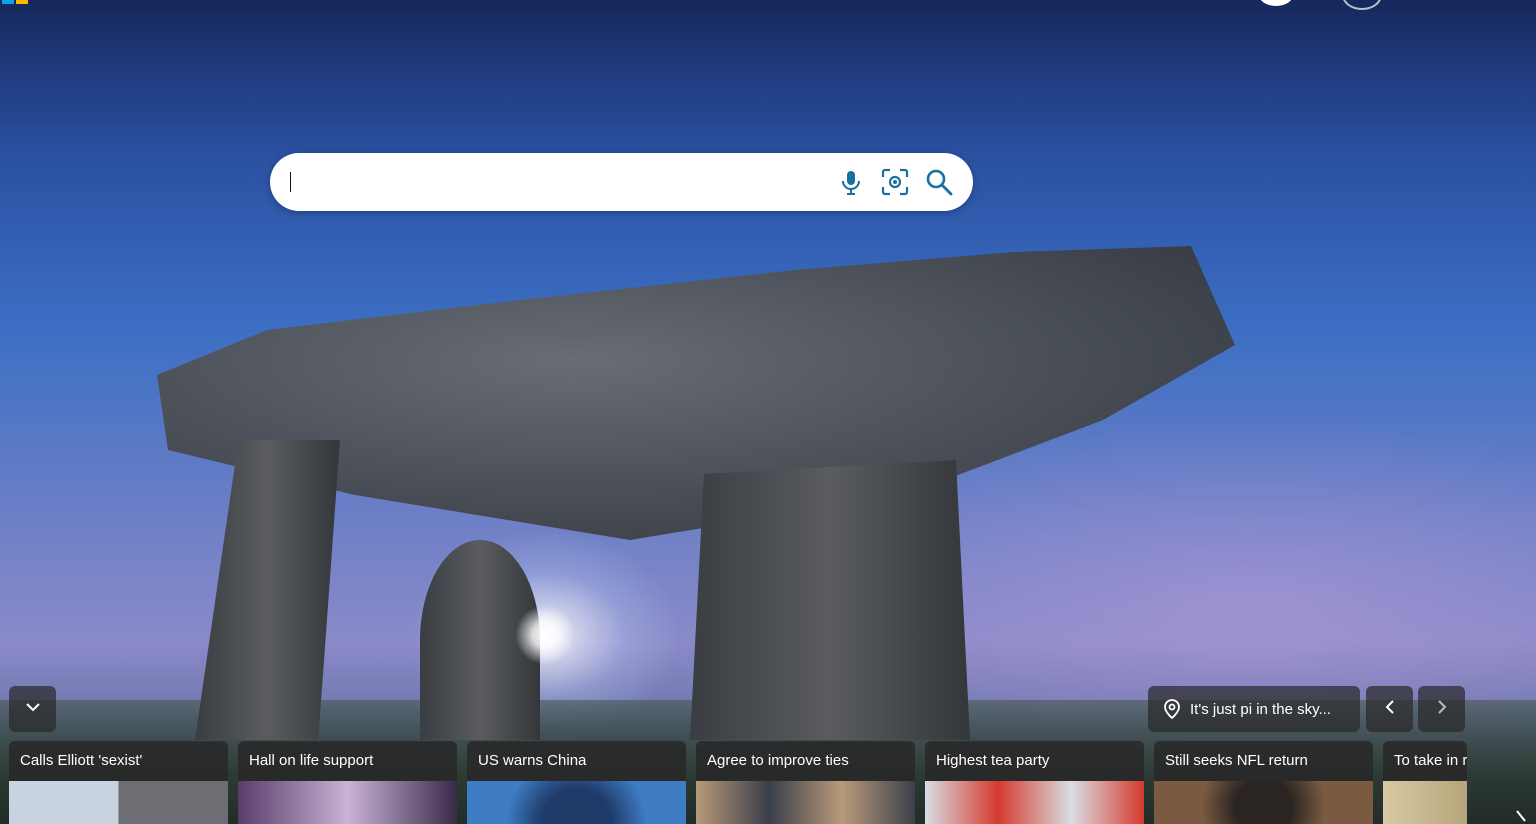 Image resolution: width=1536 pixels, height=824 pixels. Describe the element at coordinates (851, 182) in the screenshot. I see `microphone-icon` at that location.